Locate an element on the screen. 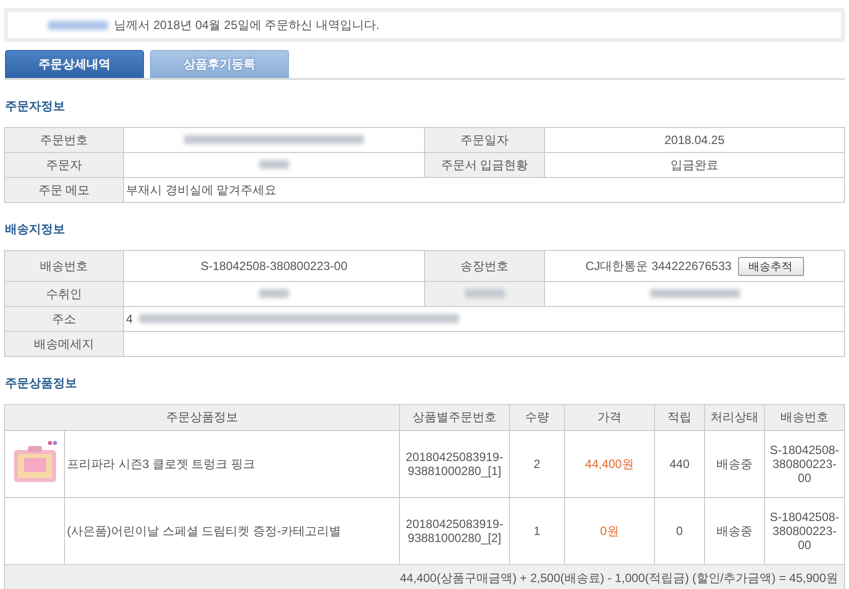 Image resolution: width=849 pixels, height=589 pixels. field-label: 송장번호 is located at coordinates (484, 265).